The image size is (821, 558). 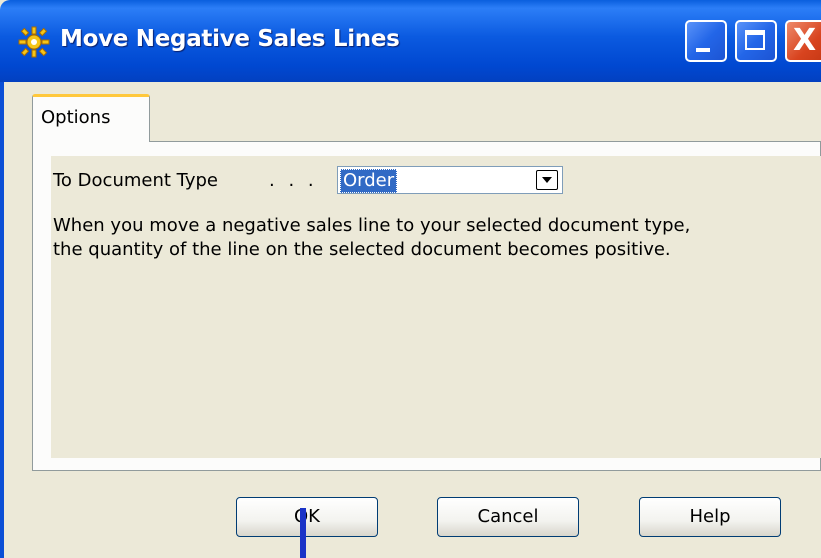 I want to click on title-bar: Move Negative Sales Lines X, so click(x=410, y=41).